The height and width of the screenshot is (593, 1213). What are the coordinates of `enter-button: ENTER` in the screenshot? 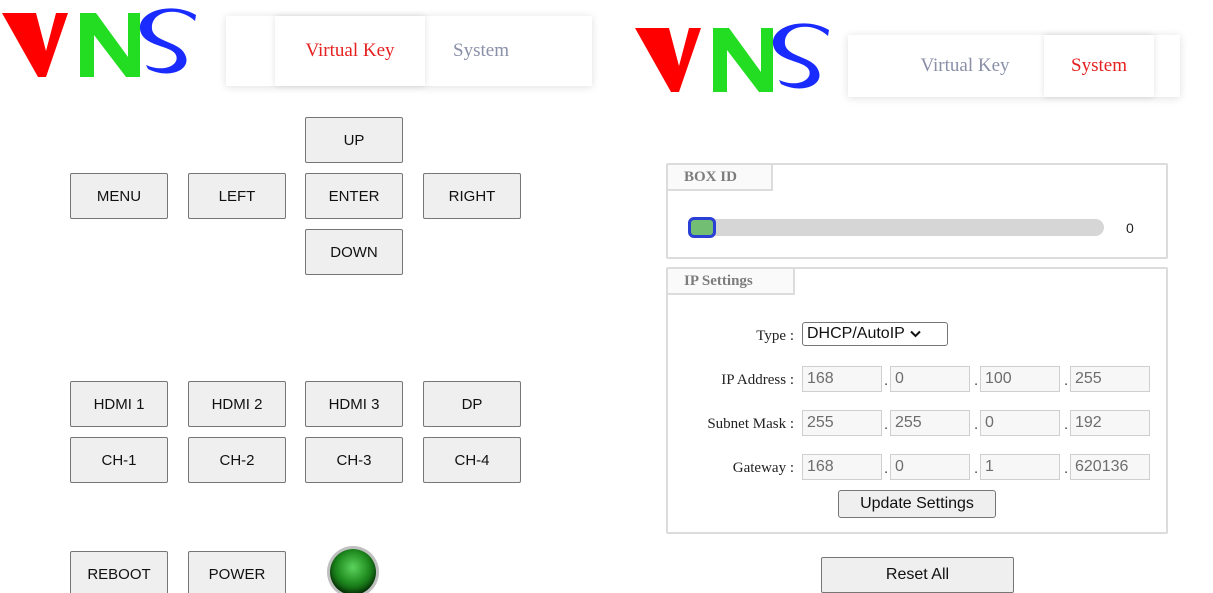 It's located at (354, 196).